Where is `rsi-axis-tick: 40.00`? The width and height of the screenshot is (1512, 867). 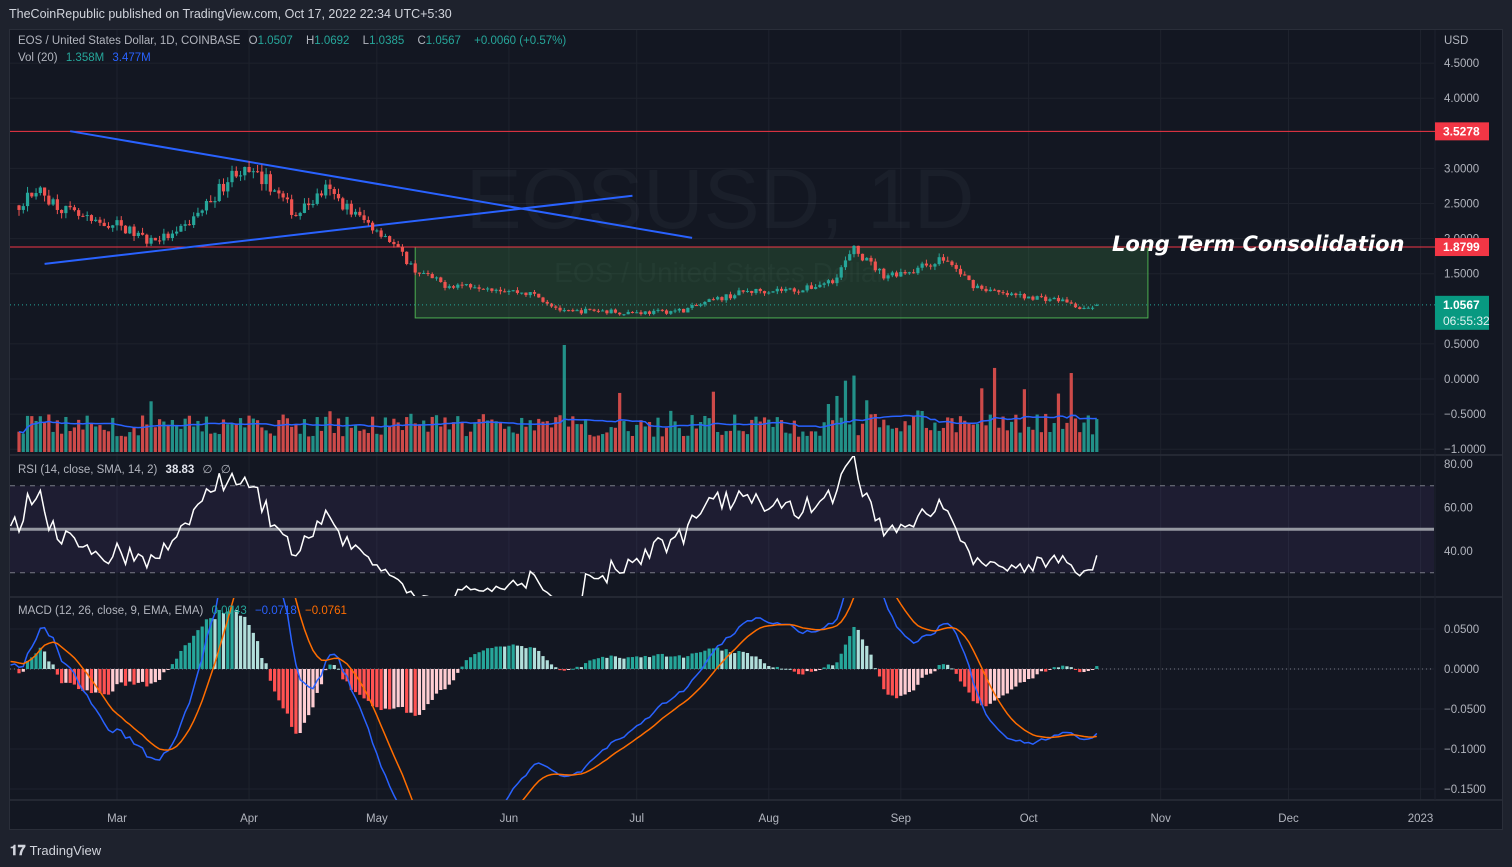
rsi-axis-tick: 40.00 is located at coordinates (1458, 552).